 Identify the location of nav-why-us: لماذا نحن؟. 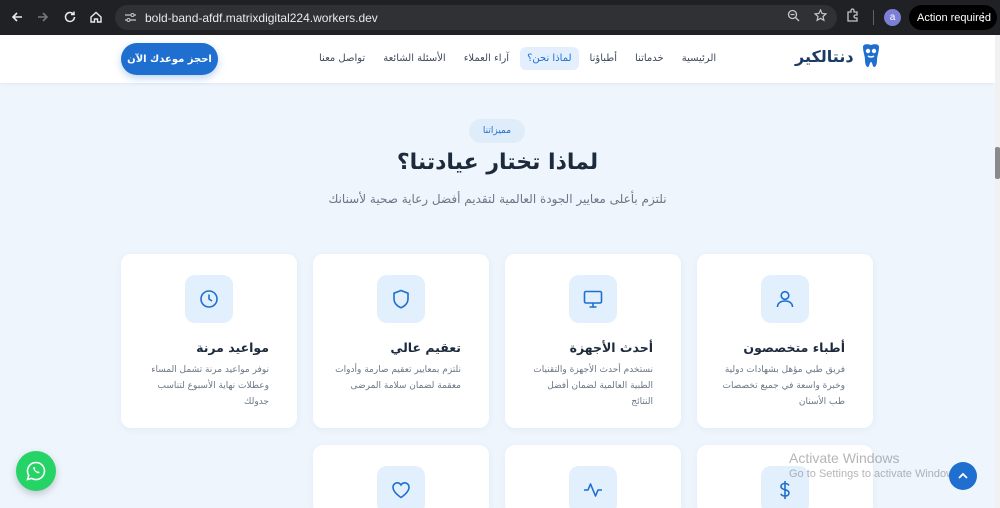
(549, 58).